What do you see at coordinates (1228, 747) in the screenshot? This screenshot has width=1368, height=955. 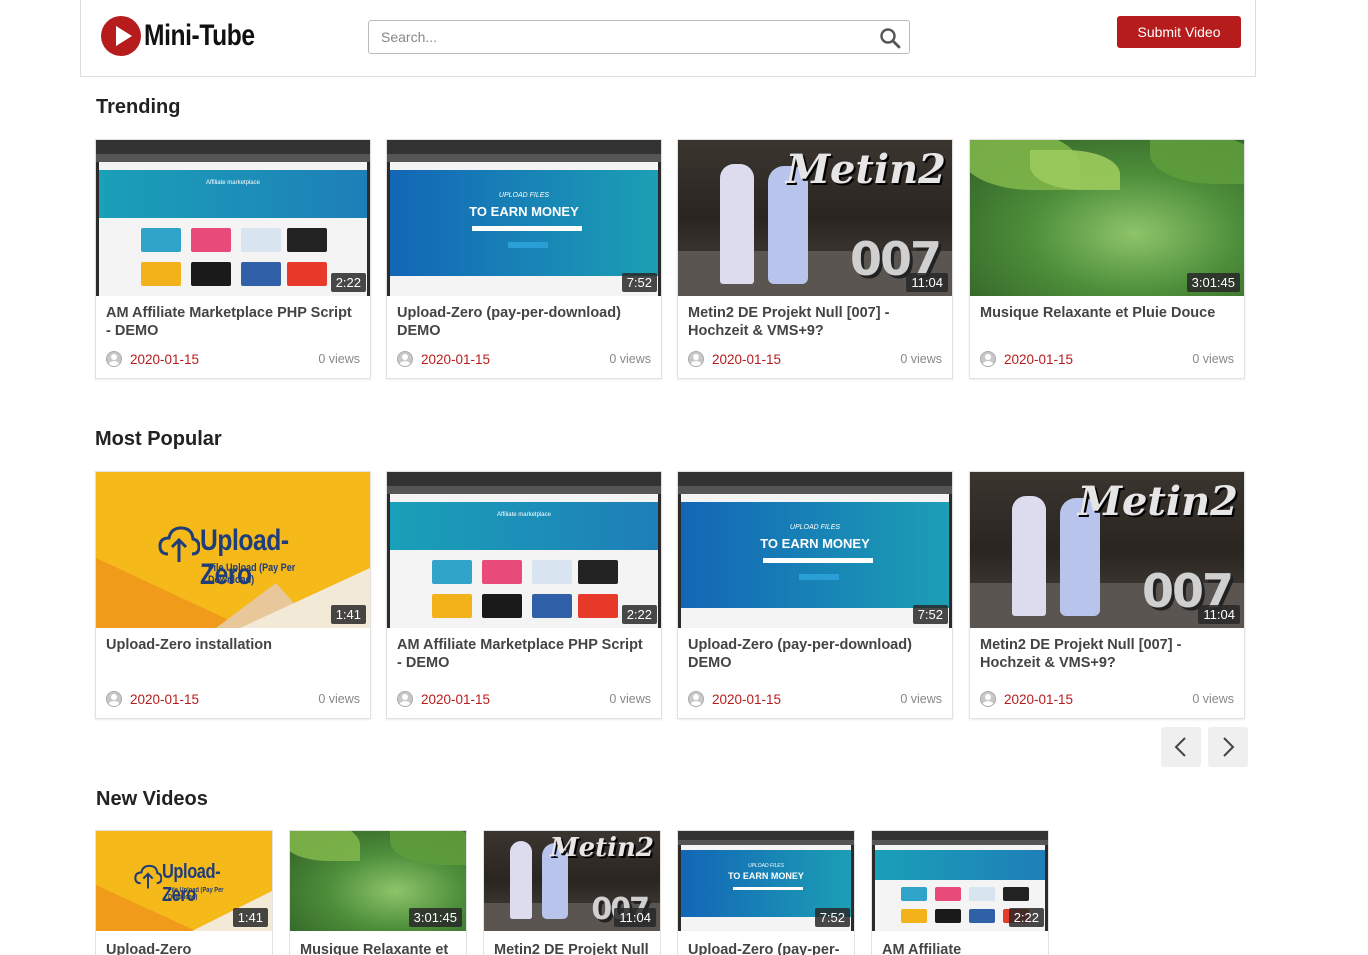 I see `carousel-next-button` at bounding box center [1228, 747].